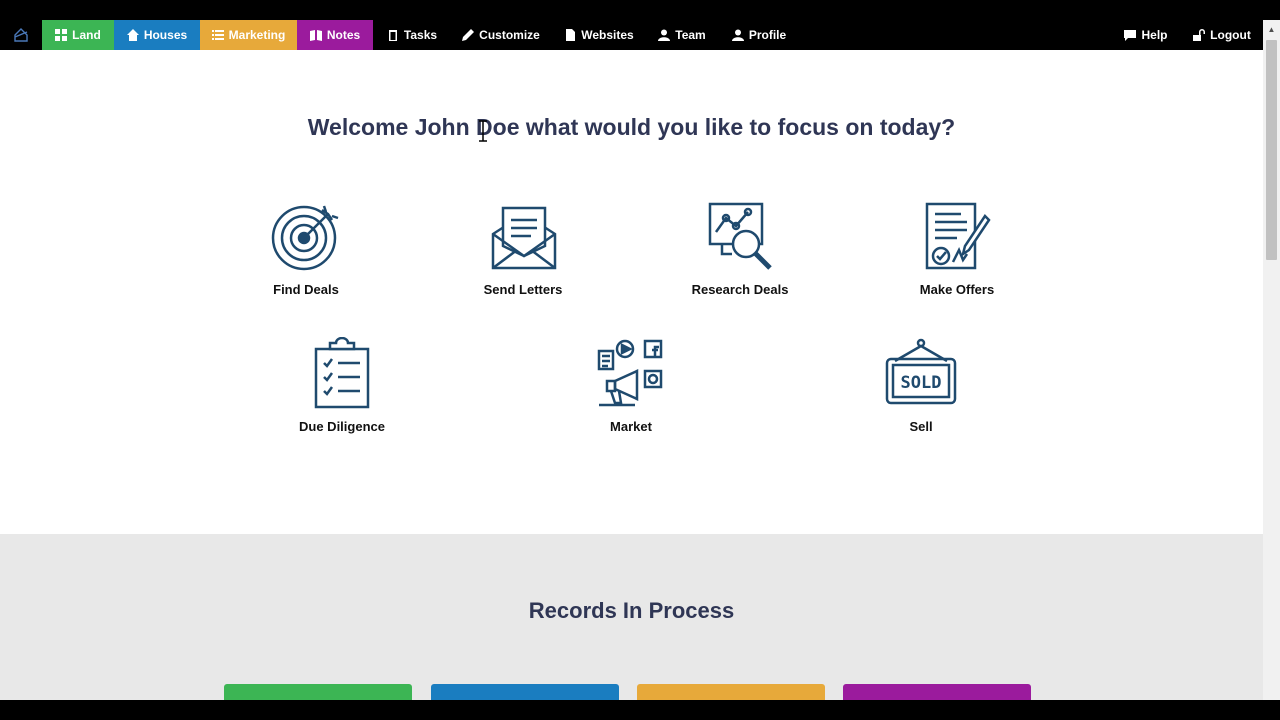 The width and height of the screenshot is (1280, 720). Describe the element at coordinates (1271, 30) in the screenshot. I see `scroll-up-arrow-icon: ▲` at that location.